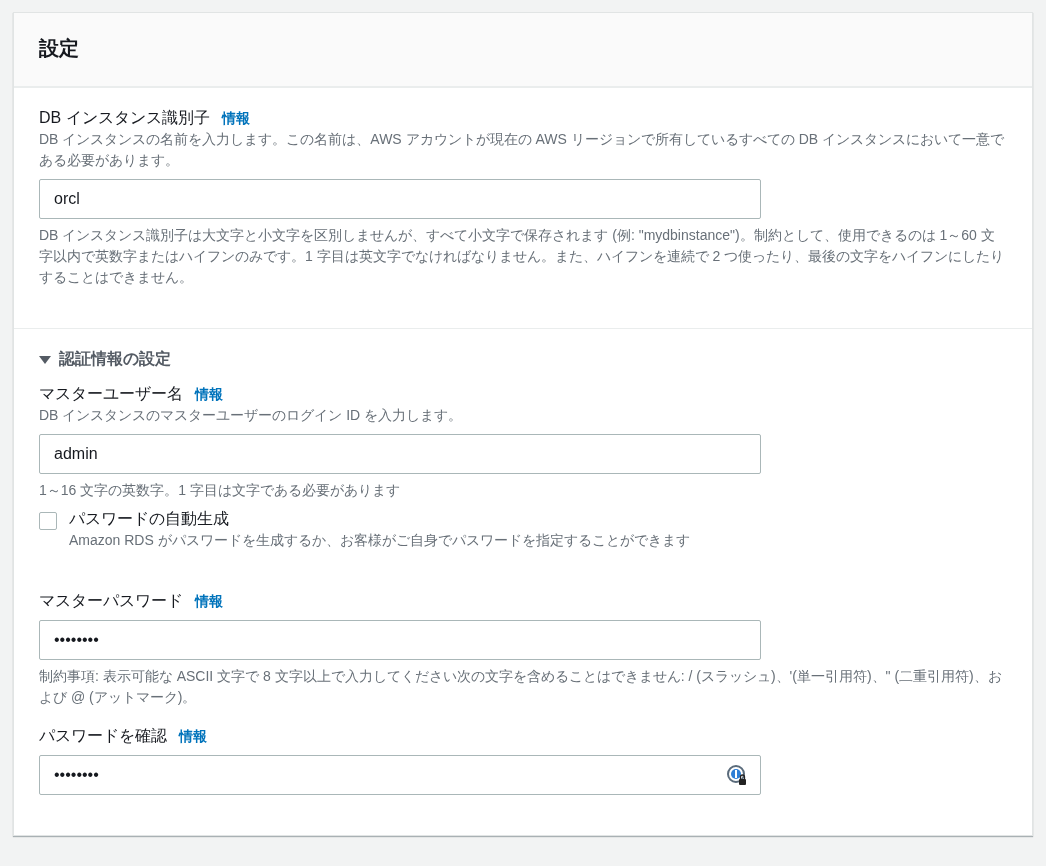 The height and width of the screenshot is (866, 1046). Describe the element at coordinates (111, 601) in the screenshot. I see `field-label: マスターパスワード` at that location.